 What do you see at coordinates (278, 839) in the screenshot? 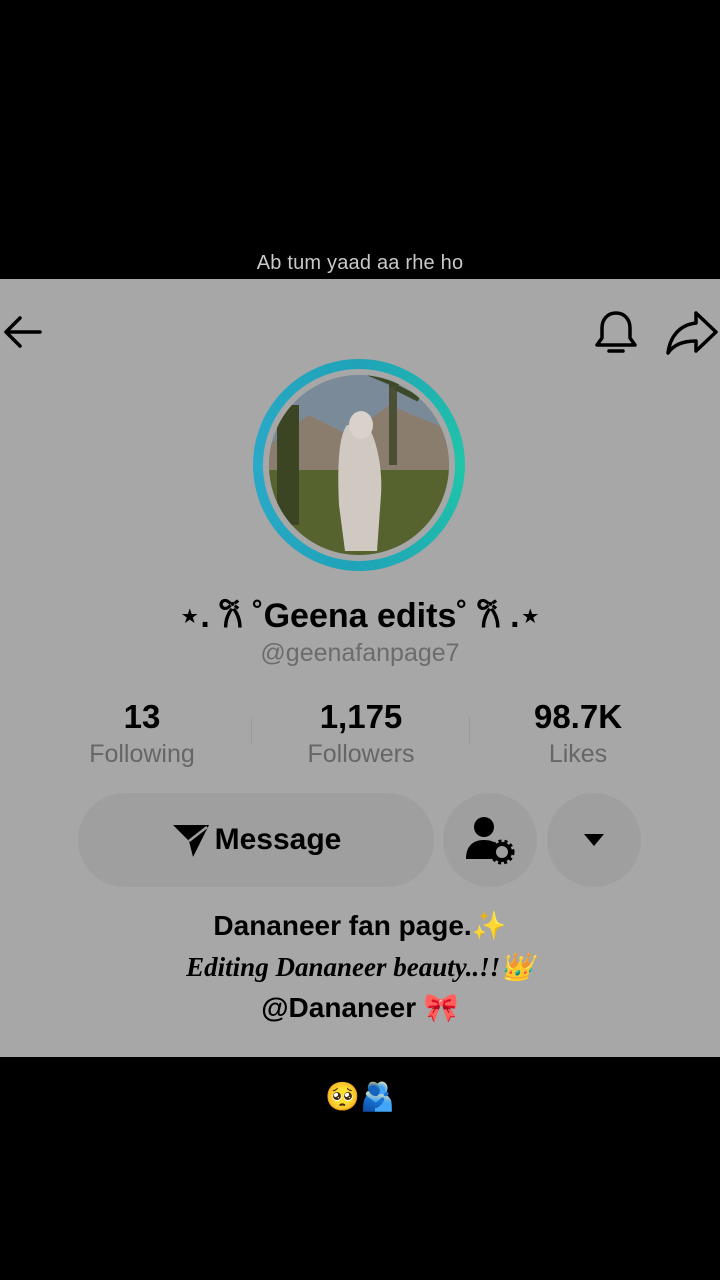
I see `message-button-label: Message` at bounding box center [278, 839].